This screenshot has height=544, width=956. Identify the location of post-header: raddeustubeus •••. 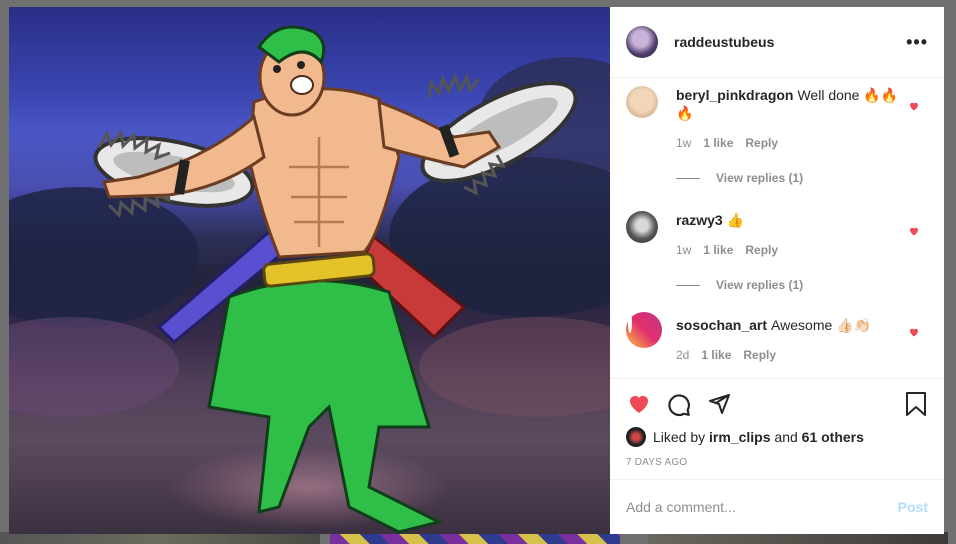
(777, 42).